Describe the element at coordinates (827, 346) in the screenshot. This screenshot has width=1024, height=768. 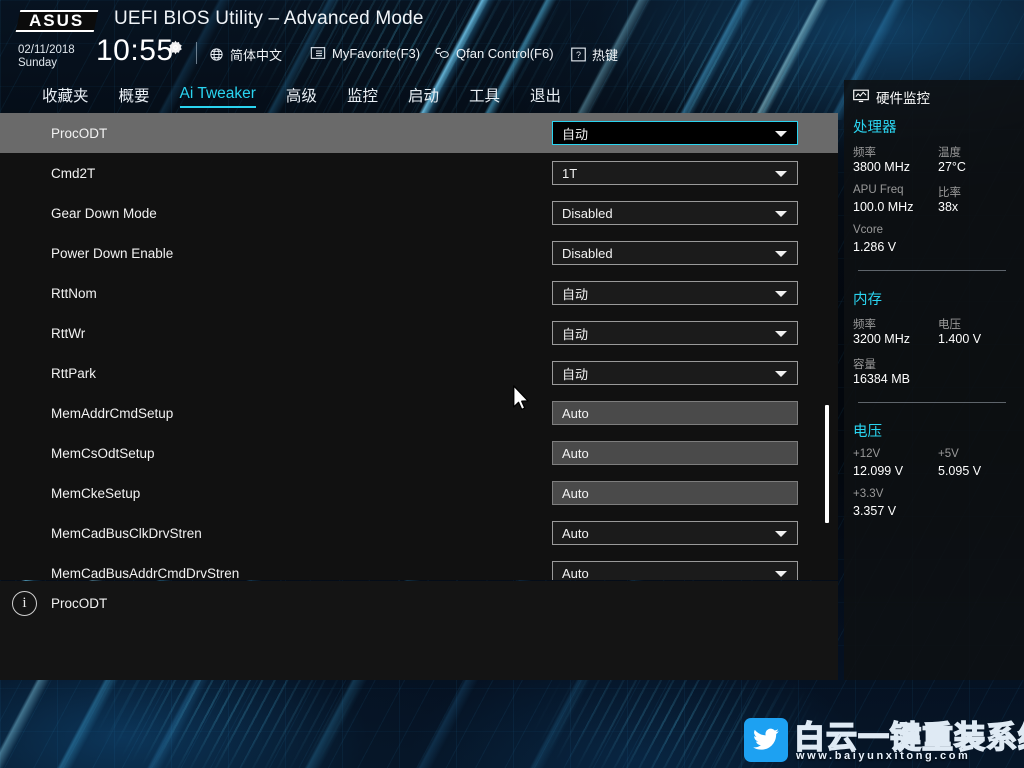
I see `settings-scrollbar` at that location.